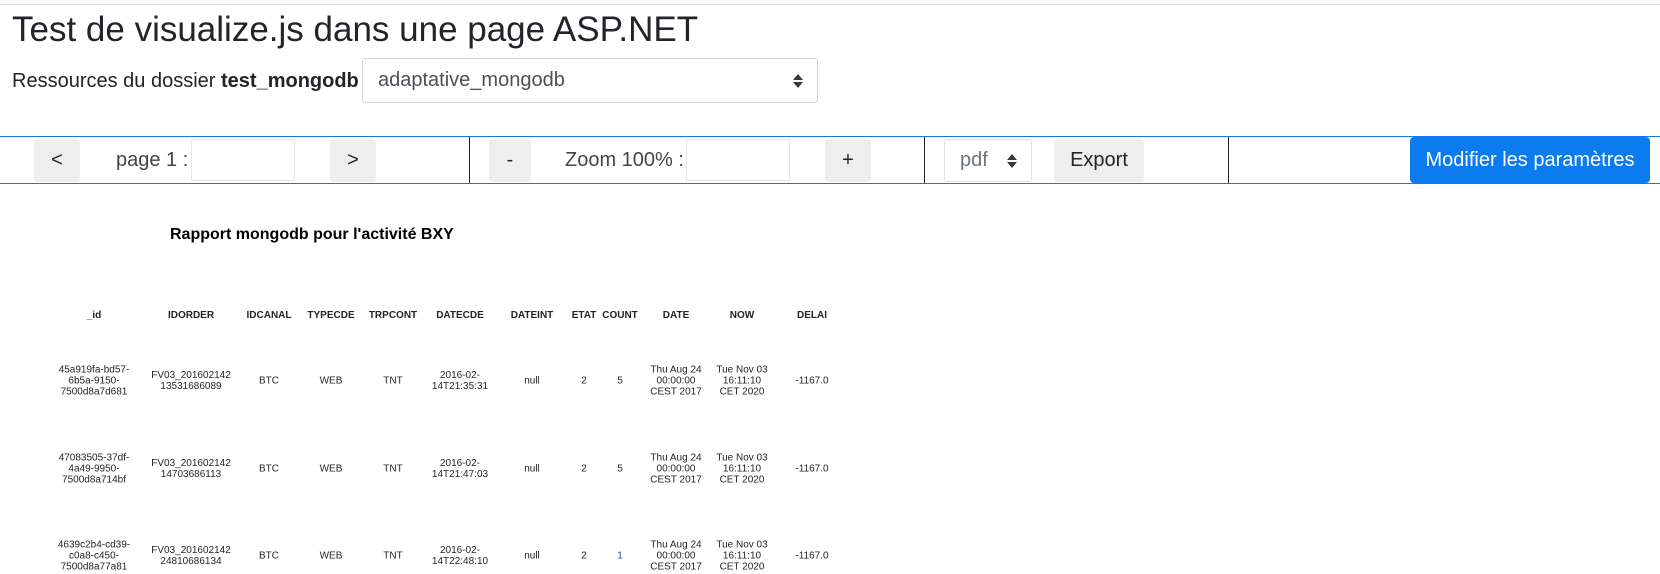 The width and height of the screenshot is (1660, 574). I want to click on column-header: TRPCONT, so click(393, 315).